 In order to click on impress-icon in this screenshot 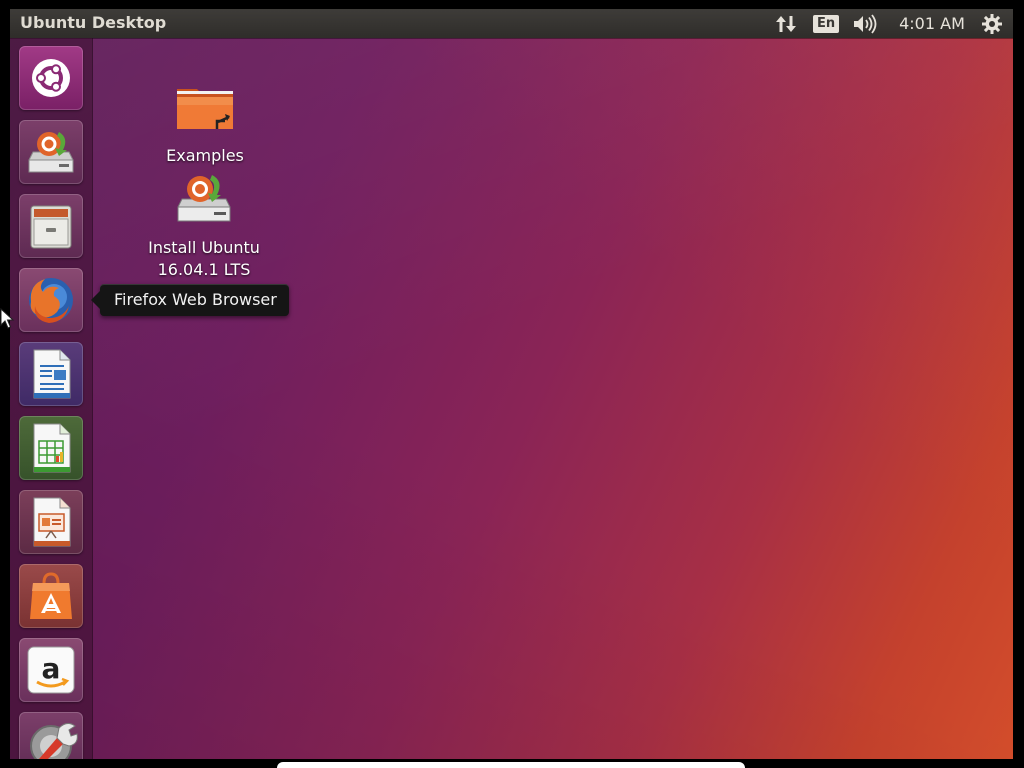, I will do `click(52, 522)`.